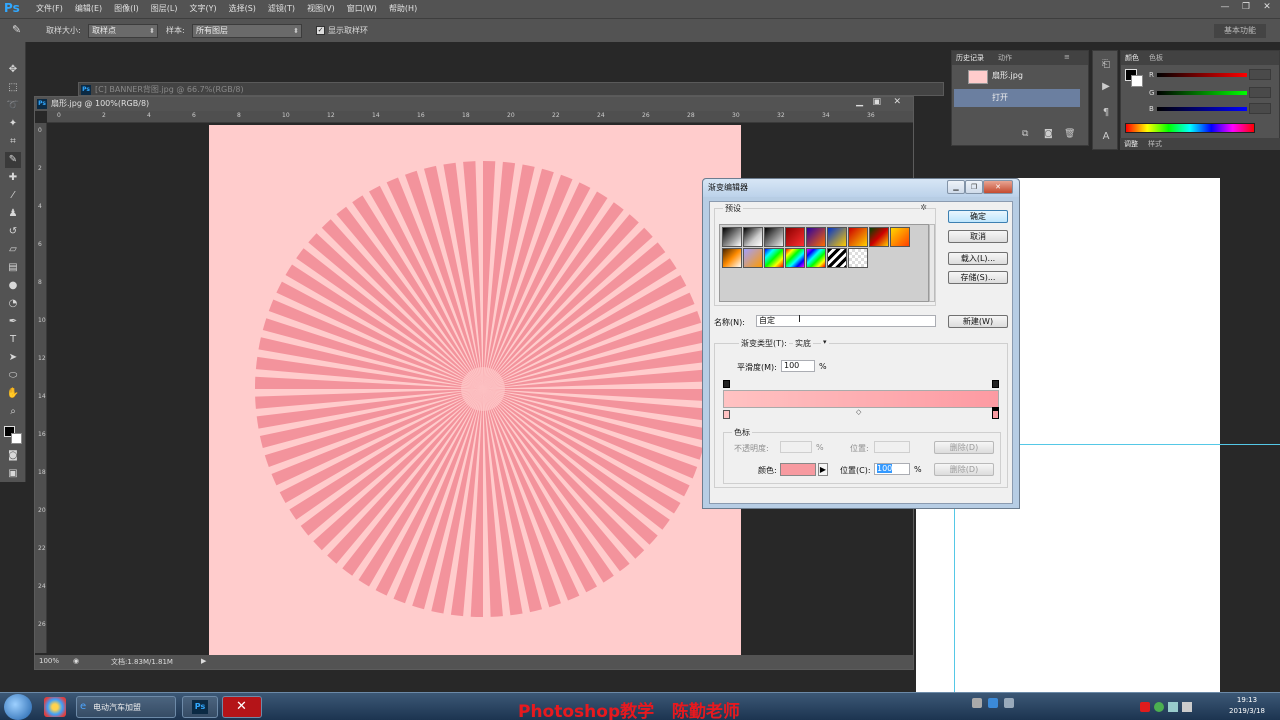 Image resolution: width=1280 pixels, height=720 pixels. Describe the element at coordinates (970, 58) in the screenshot. I see `tab-history: 历史记录` at that location.